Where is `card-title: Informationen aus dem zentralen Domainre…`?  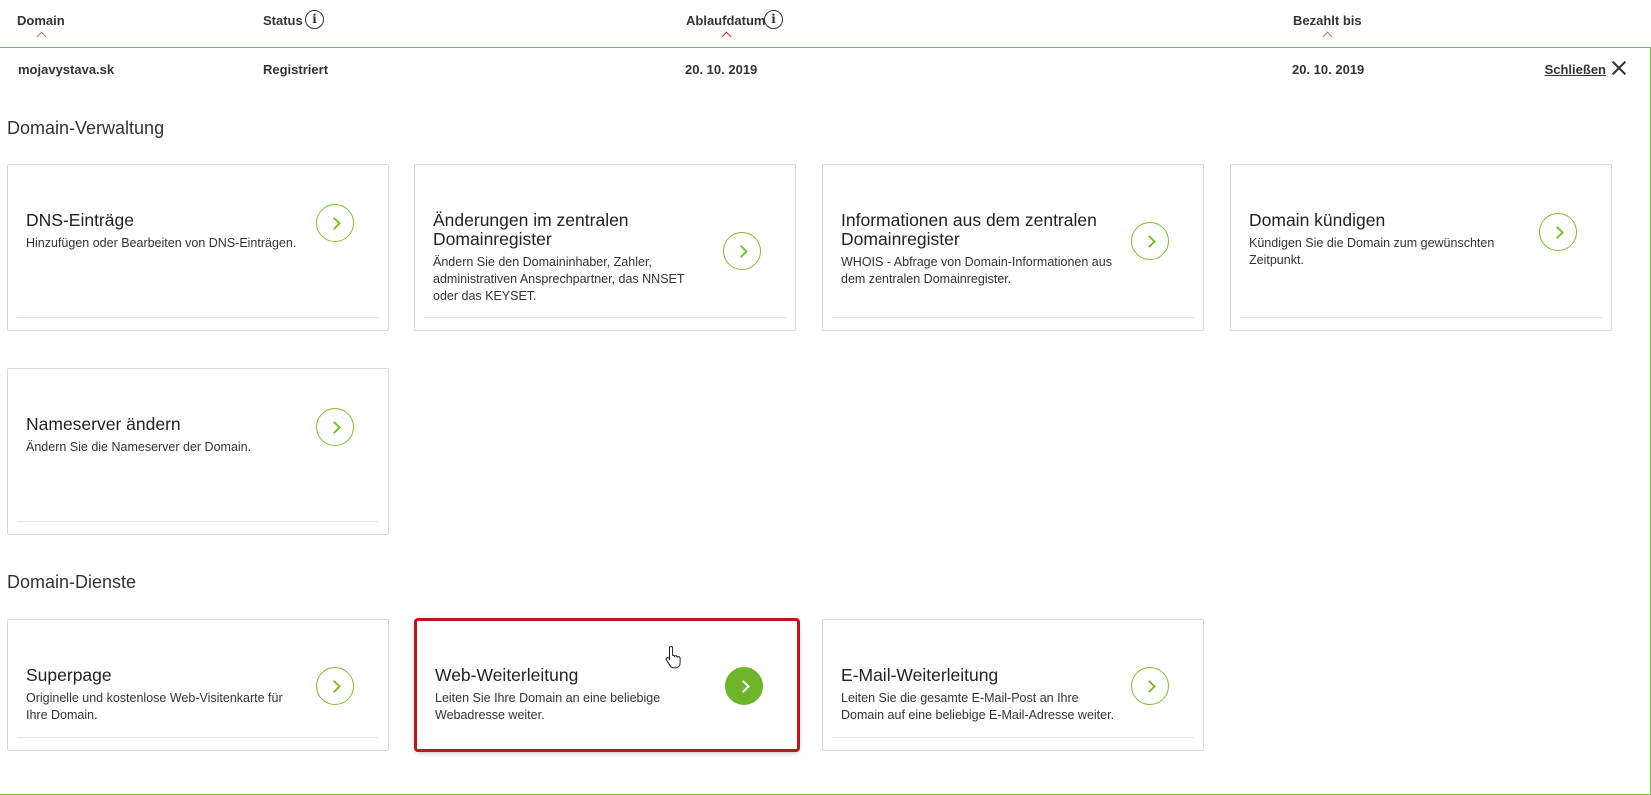
card-title: Informationen aus dem zentralen Domainre… is located at coordinates (969, 229).